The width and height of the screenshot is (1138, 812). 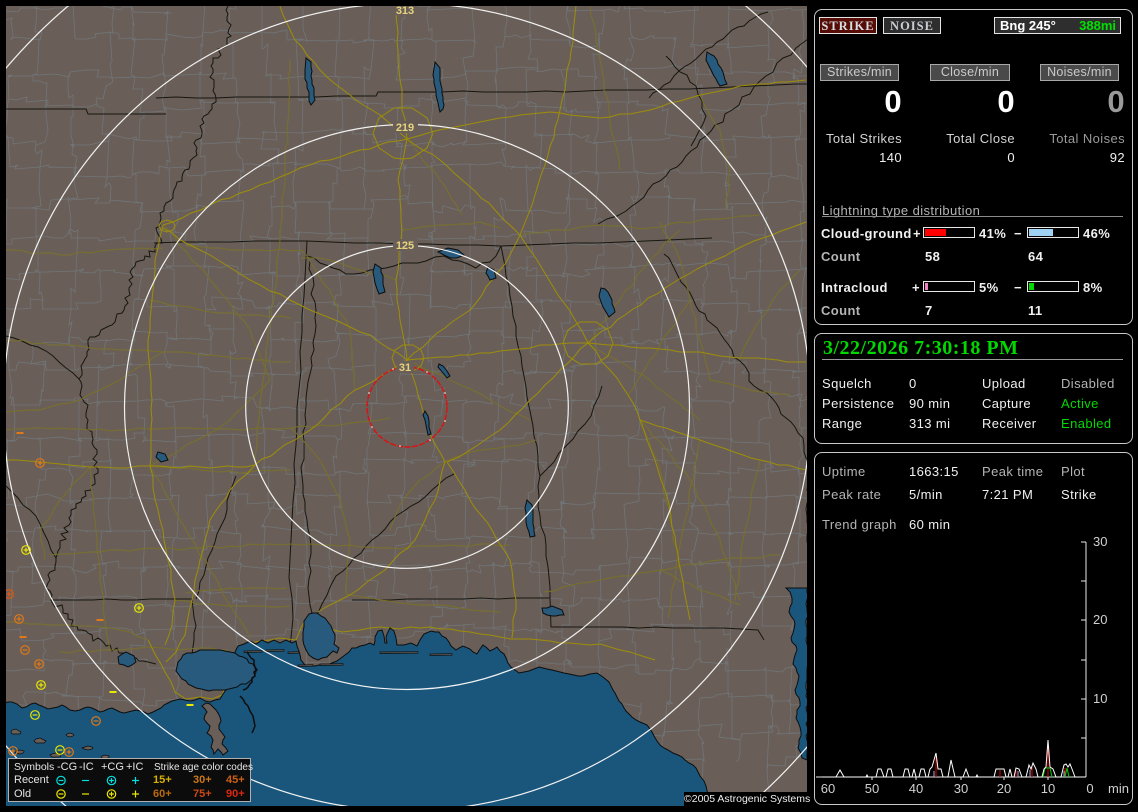 I want to click on svg-text: 60, so click(x=828, y=788).